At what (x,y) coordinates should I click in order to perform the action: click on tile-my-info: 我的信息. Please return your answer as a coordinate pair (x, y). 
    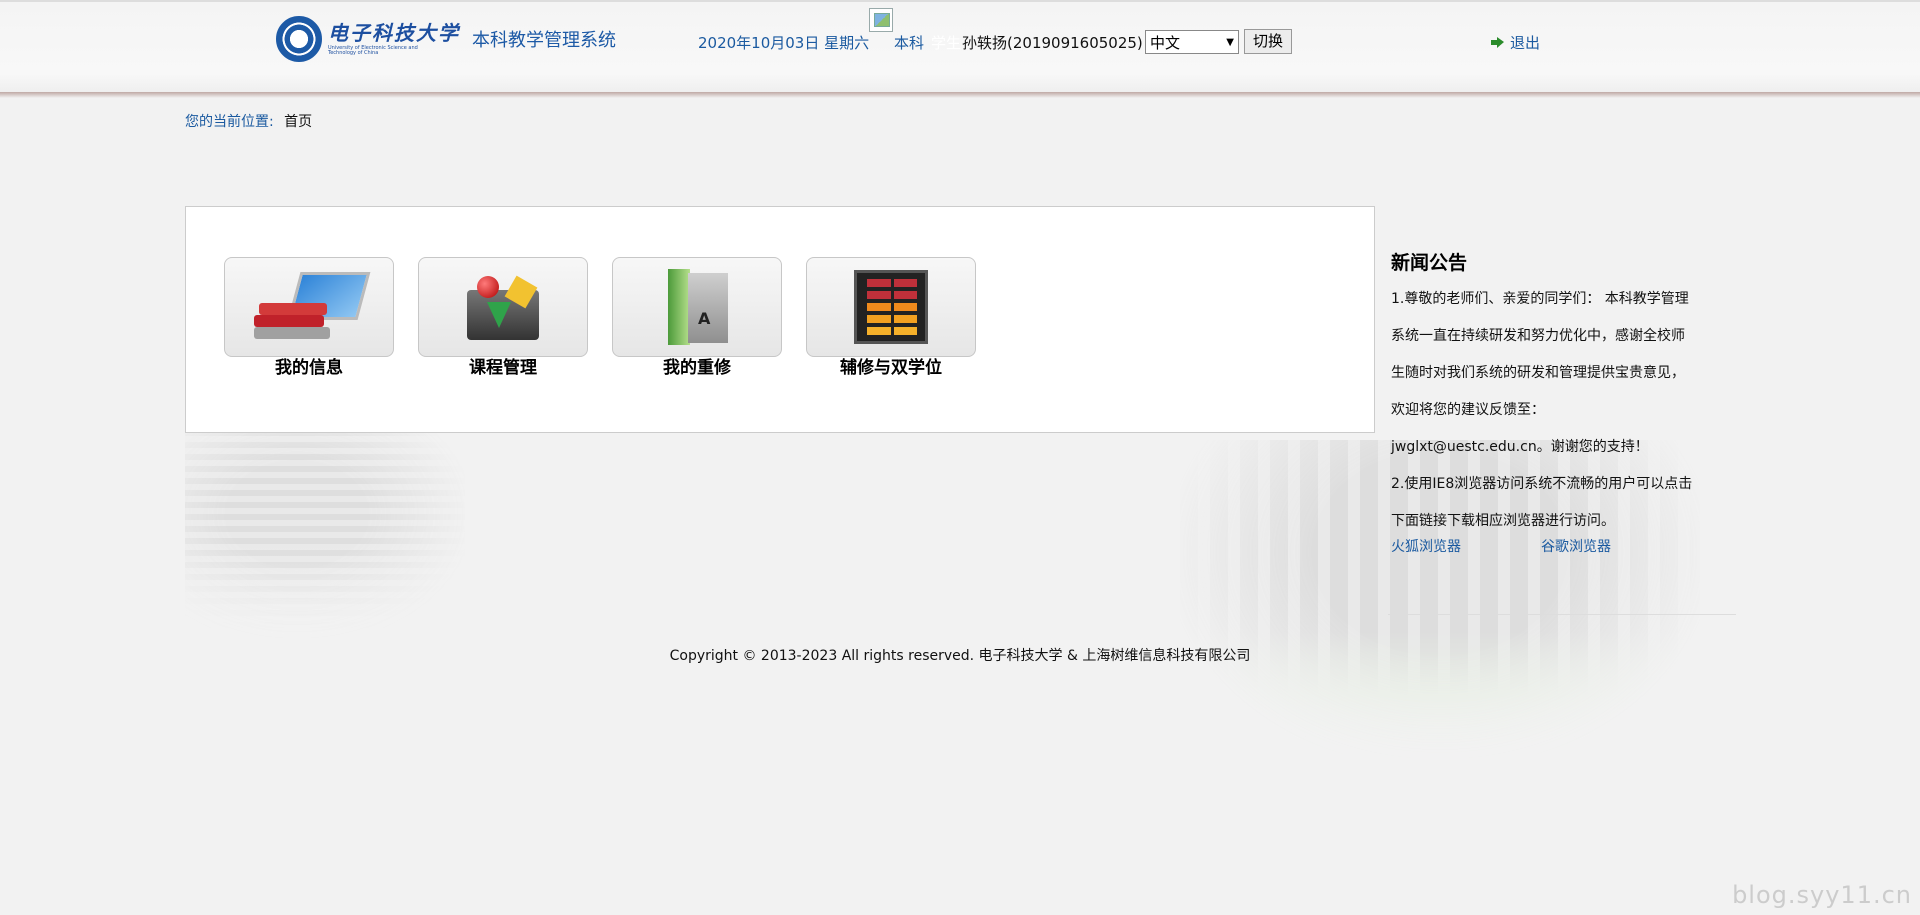
    Looking at the image, I should click on (309, 318).